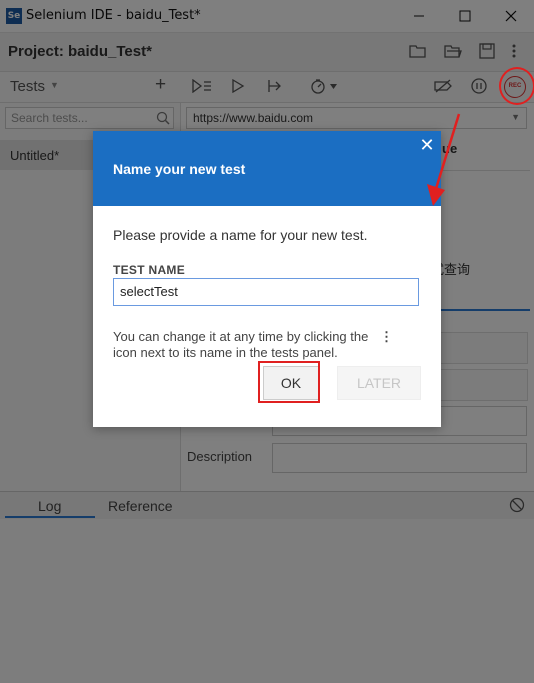 Image resolution: width=534 pixels, height=683 pixels. Describe the element at coordinates (179, 169) in the screenshot. I see `dialog-title: Name your new test` at that location.